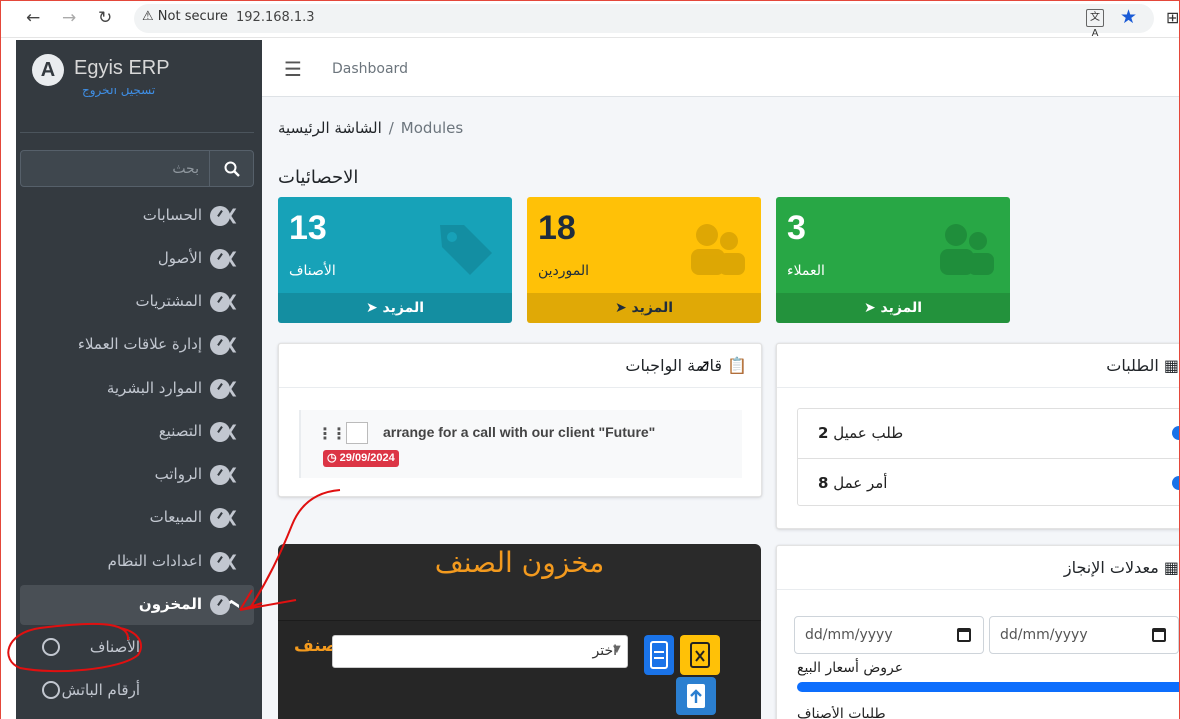 The width and height of the screenshot is (1180, 719). I want to click on sidebar-subitem-label: الأصناف, so click(114, 647).